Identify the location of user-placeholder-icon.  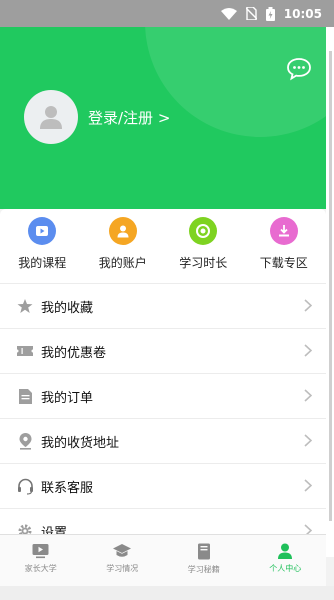
(51, 117).